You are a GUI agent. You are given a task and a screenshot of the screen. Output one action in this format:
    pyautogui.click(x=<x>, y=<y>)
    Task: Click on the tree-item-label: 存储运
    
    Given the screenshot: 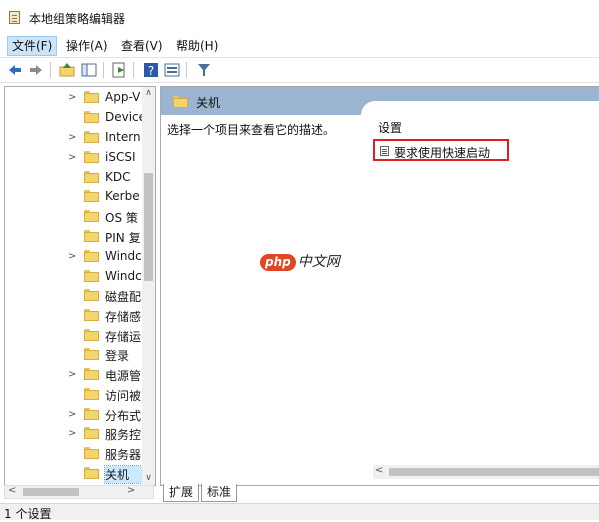 What is the action you would take?
    pyautogui.click(x=123, y=337)
    